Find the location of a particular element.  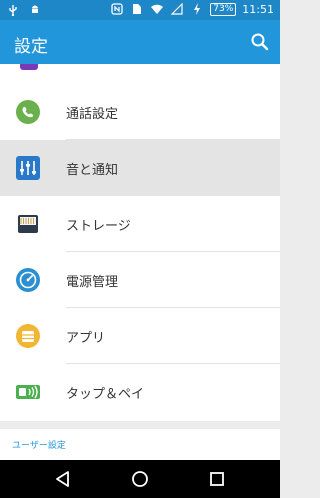

android-icon is located at coordinates (35, 10).